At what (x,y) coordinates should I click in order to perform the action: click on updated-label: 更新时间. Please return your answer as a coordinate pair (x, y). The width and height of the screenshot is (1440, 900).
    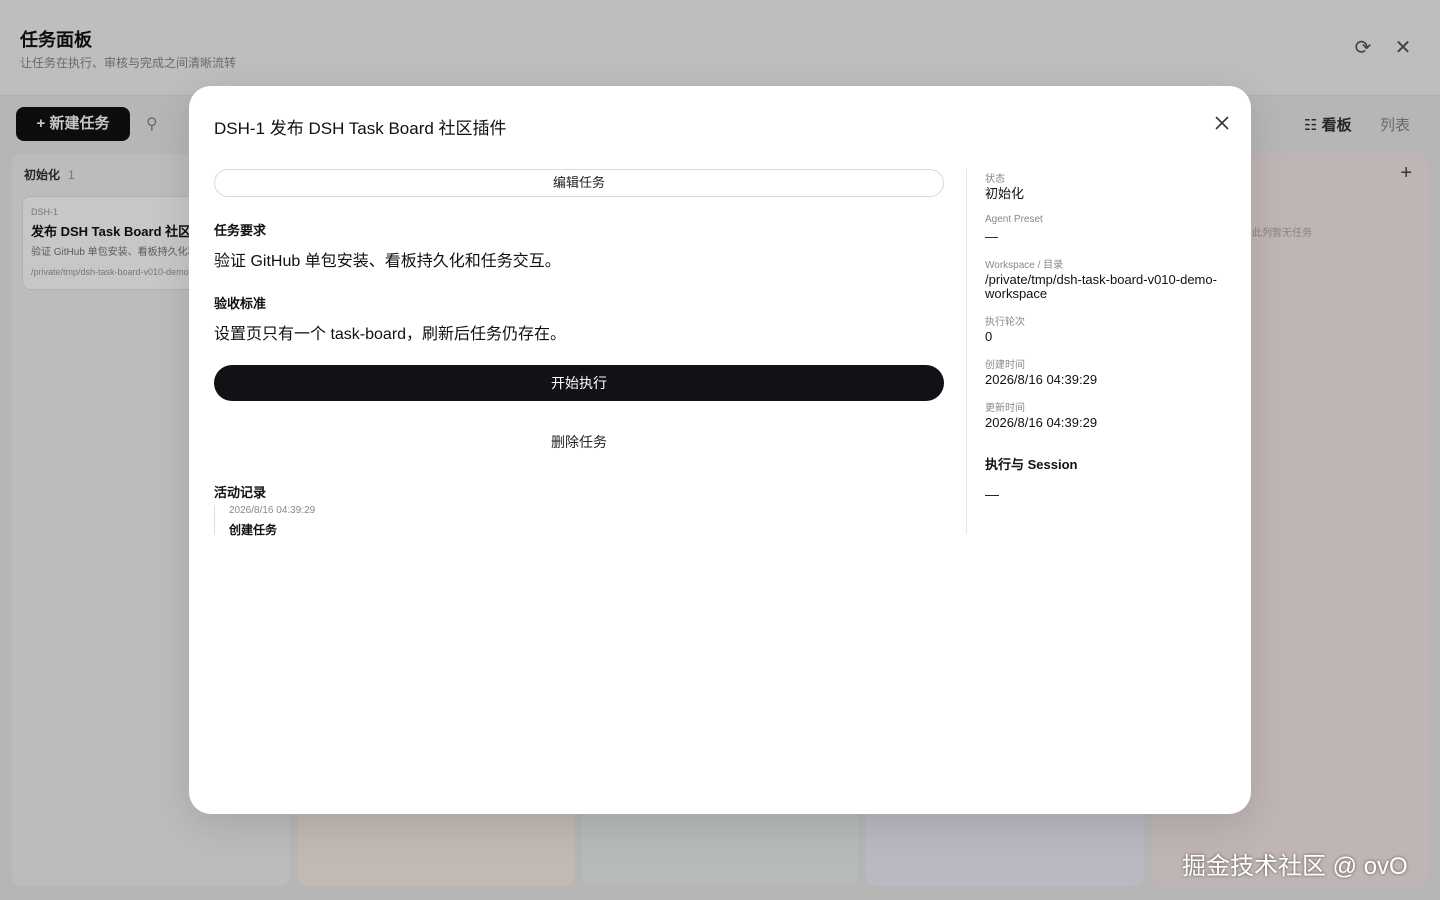
    Looking at the image, I should click on (1005, 408).